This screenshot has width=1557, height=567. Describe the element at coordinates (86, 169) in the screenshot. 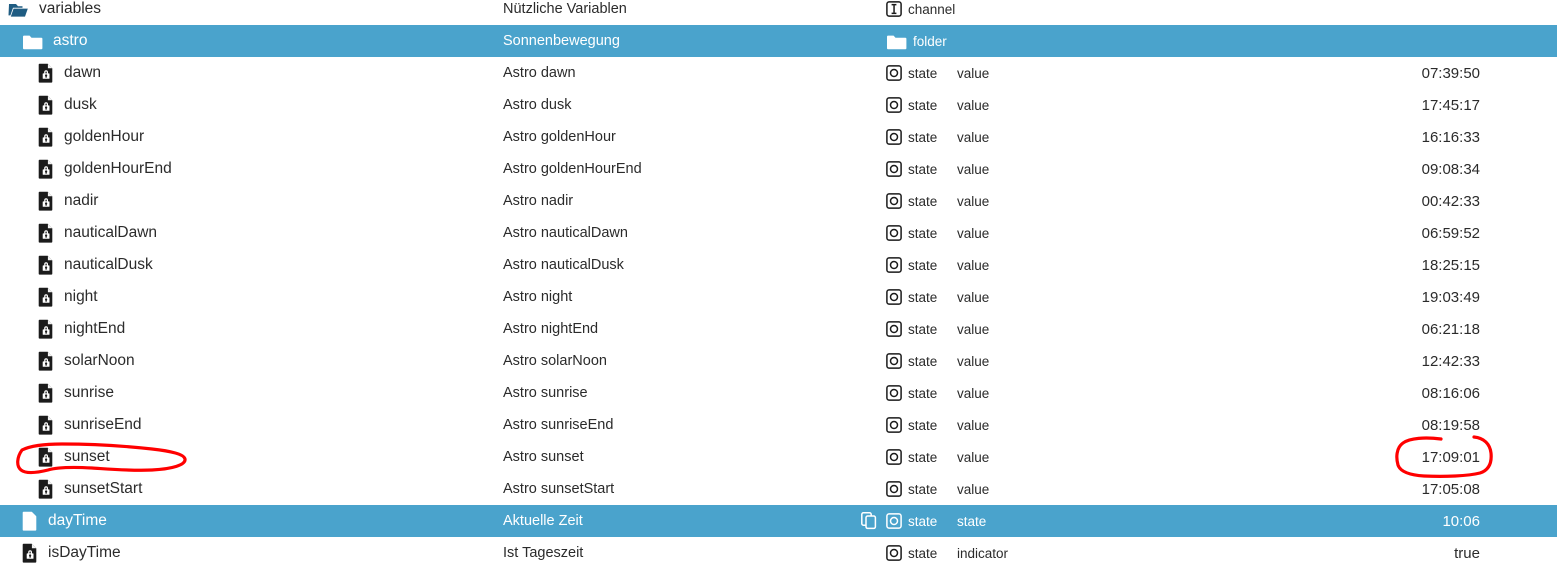

I see `row-name-cell: goldenHourEnd` at that location.